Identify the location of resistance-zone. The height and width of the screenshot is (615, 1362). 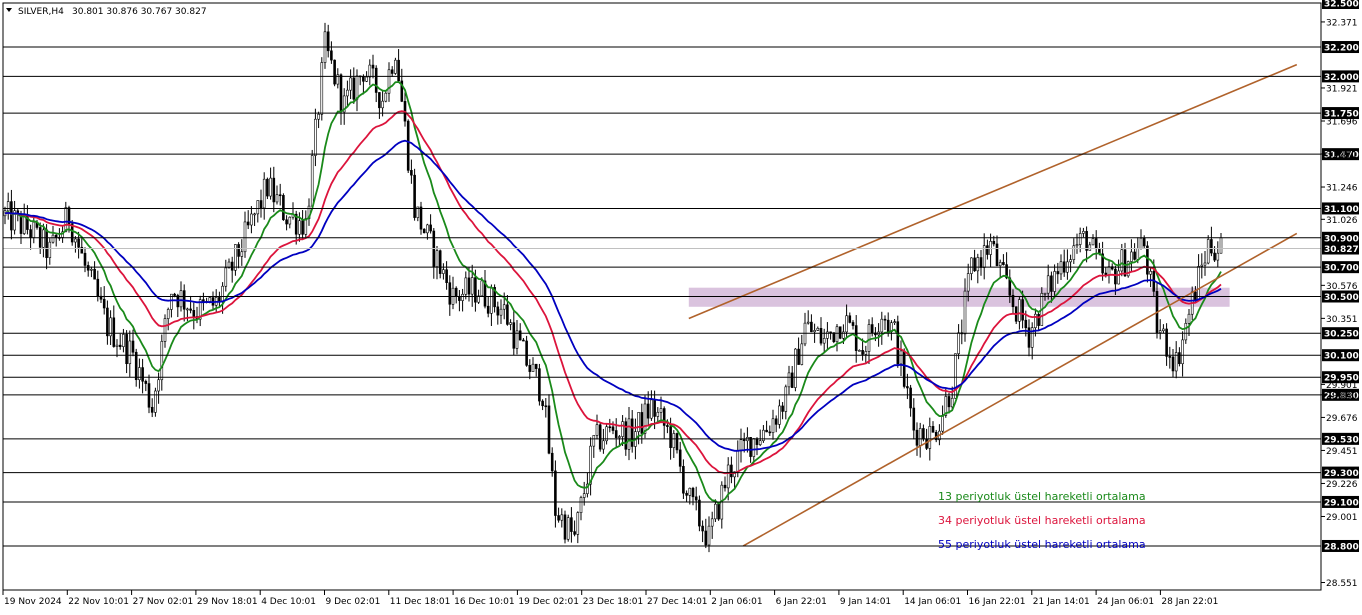
(959, 297).